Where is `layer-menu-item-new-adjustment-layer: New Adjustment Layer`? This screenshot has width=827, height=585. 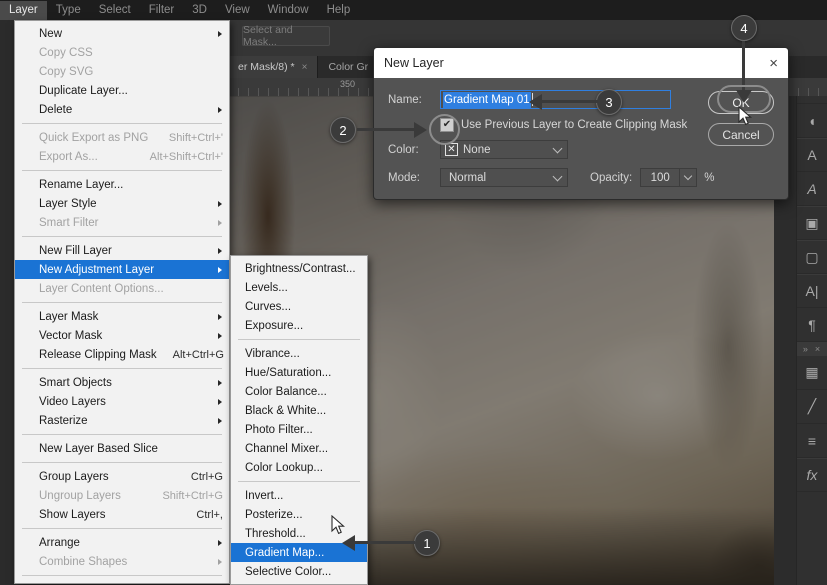
layer-menu-item-new-adjustment-layer: New Adjustment Layer is located at coordinates (122, 269).